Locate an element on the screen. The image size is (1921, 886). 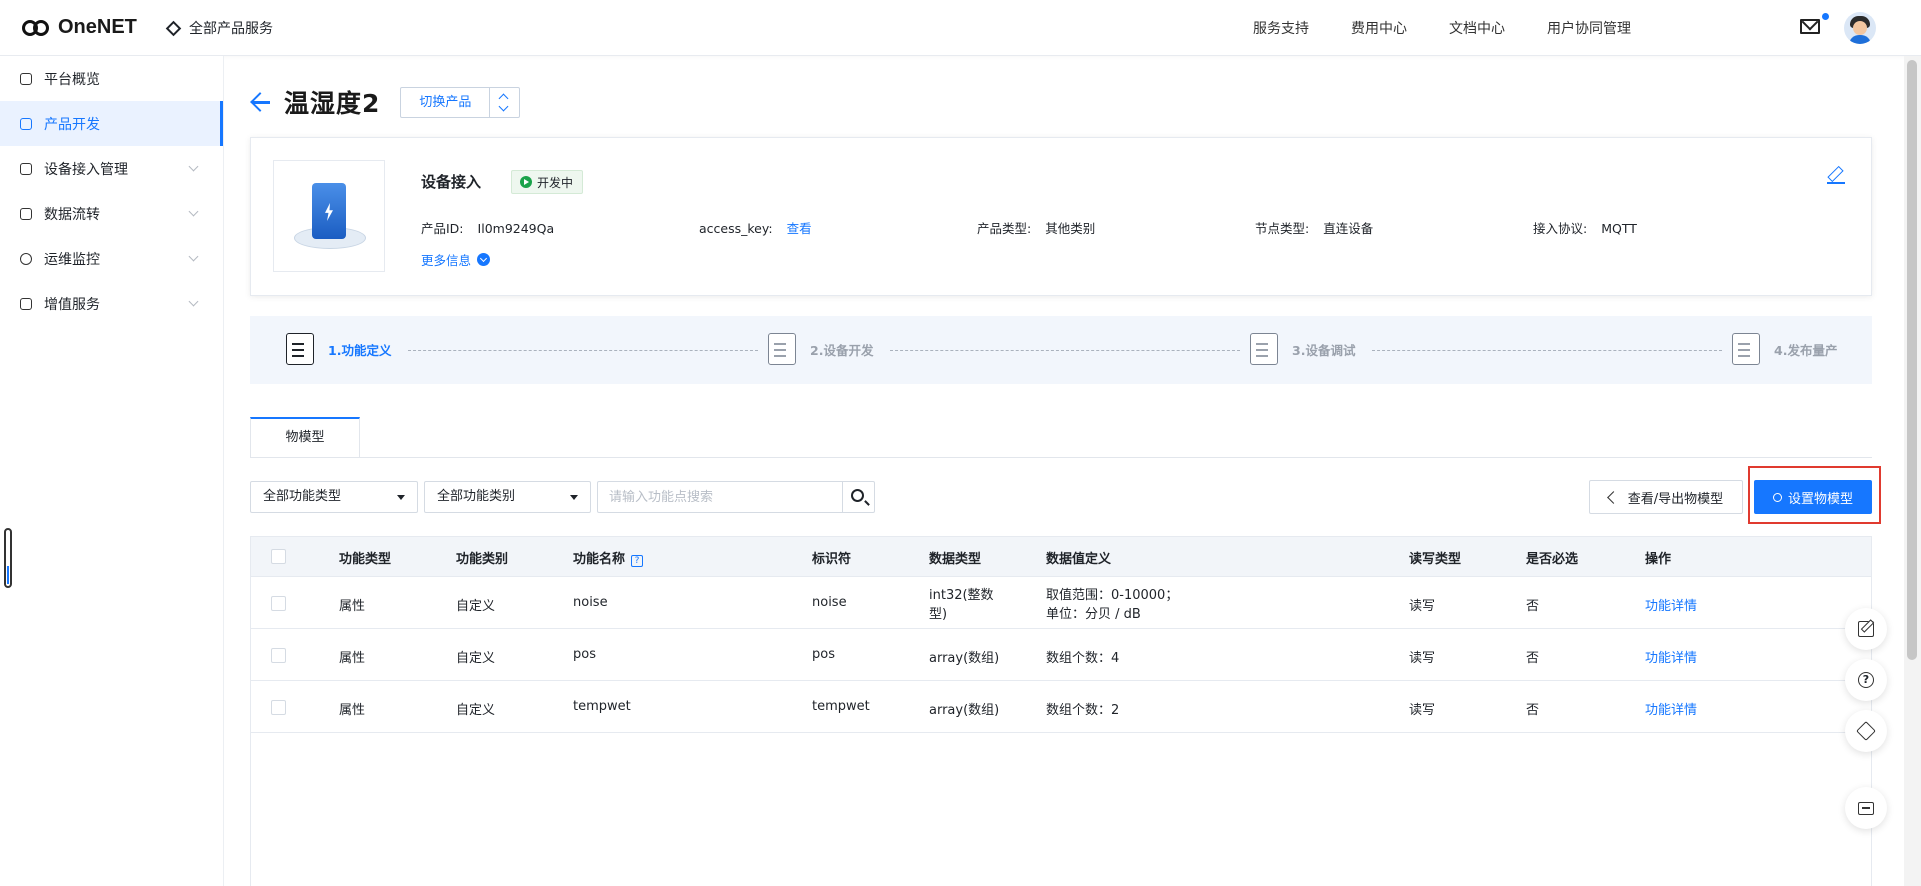
col-identifier: 标识符 is located at coordinates (832, 559).